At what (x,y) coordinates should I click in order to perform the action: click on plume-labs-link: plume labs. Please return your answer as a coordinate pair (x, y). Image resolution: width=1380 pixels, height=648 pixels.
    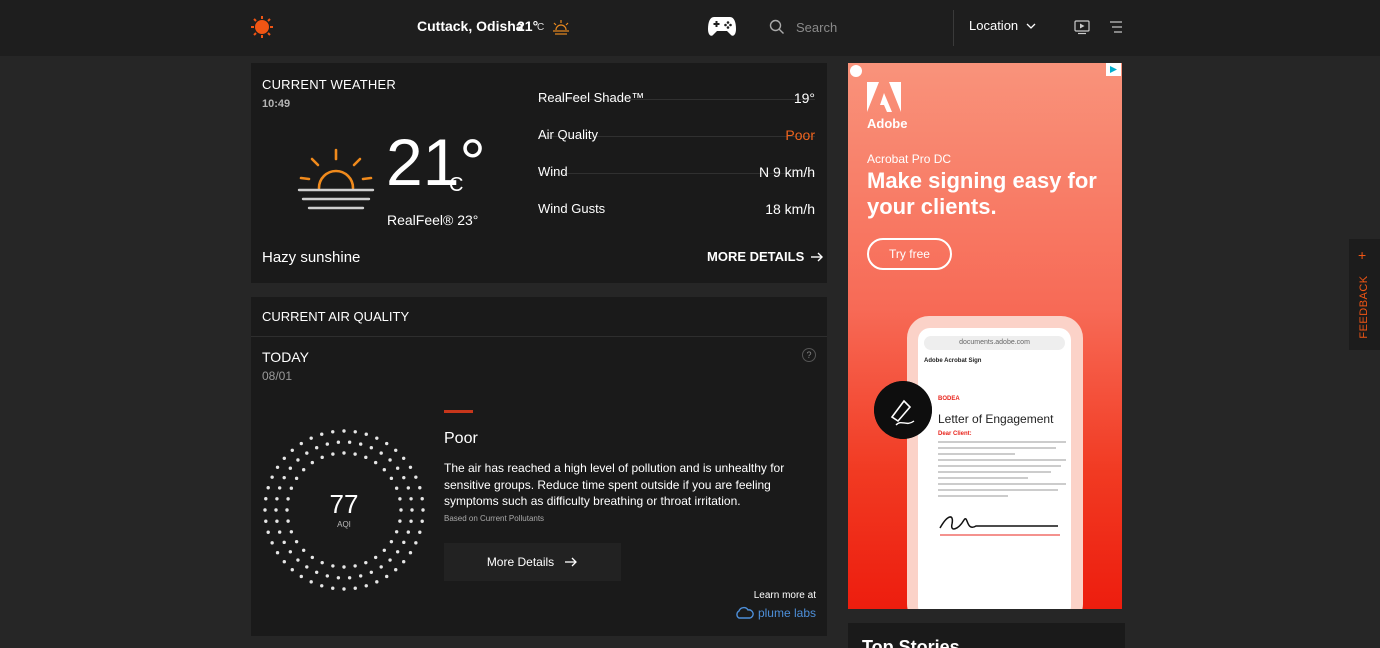
    Looking at the image, I should click on (775, 613).